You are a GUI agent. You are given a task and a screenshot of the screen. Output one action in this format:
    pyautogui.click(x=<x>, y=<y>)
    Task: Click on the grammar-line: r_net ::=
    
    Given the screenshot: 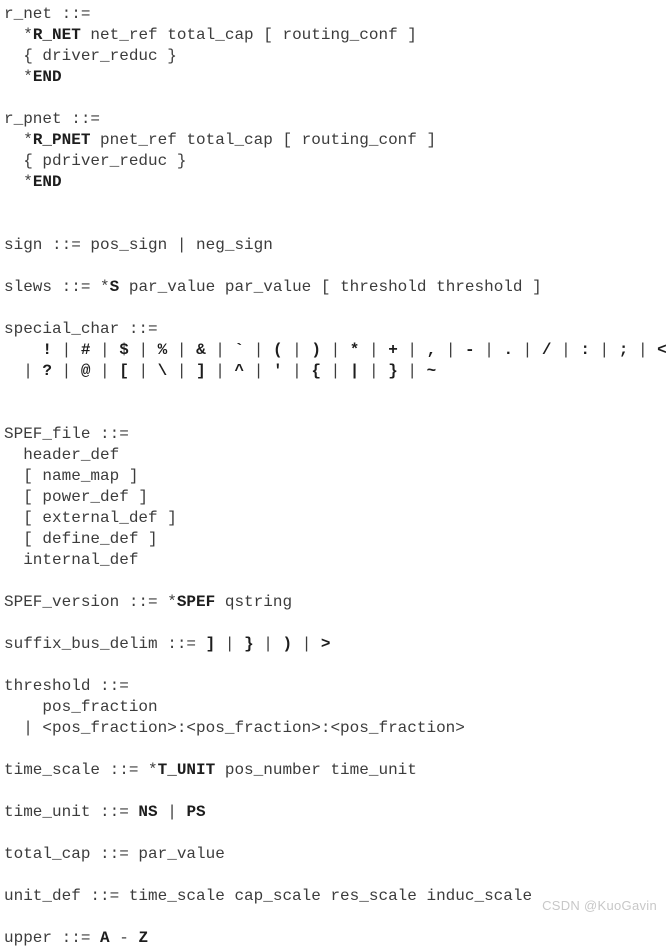 What is the action you would take?
    pyautogui.click(x=47, y=14)
    